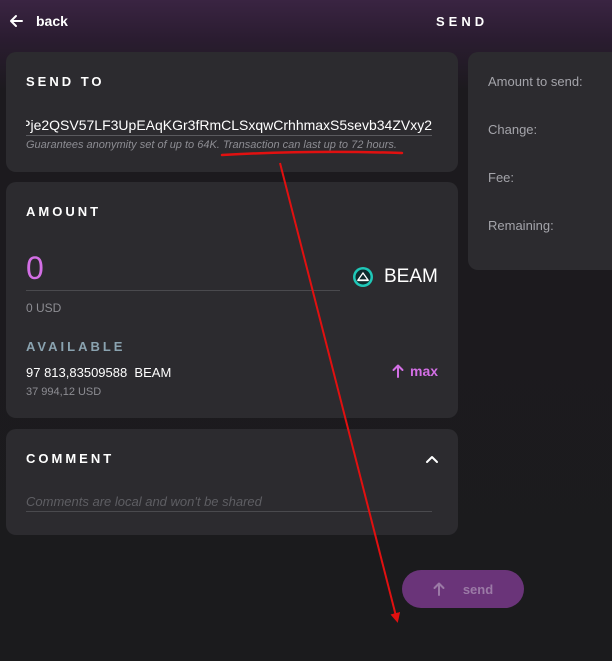  Describe the element at coordinates (521, 225) in the screenshot. I see `remaining-label: Remaining:` at that location.